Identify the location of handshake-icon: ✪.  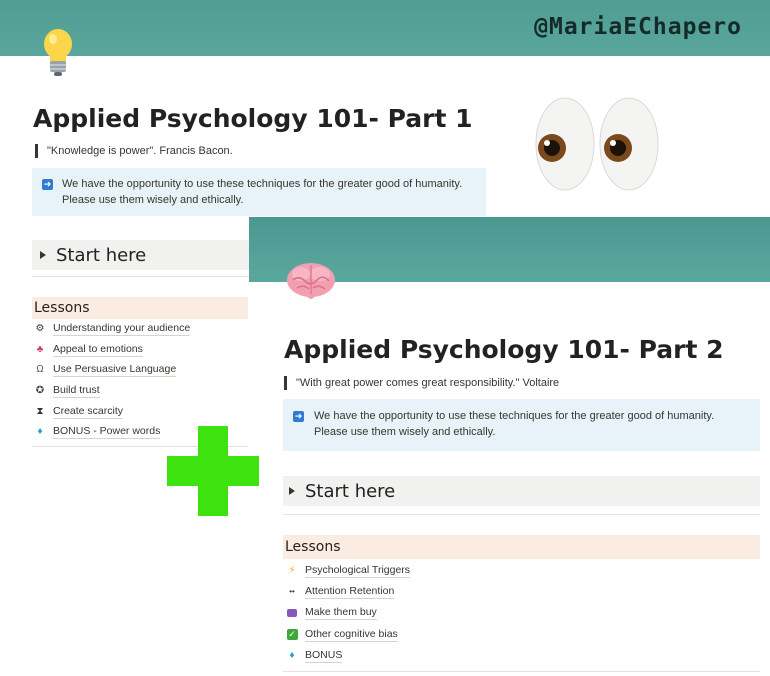
(40, 391).